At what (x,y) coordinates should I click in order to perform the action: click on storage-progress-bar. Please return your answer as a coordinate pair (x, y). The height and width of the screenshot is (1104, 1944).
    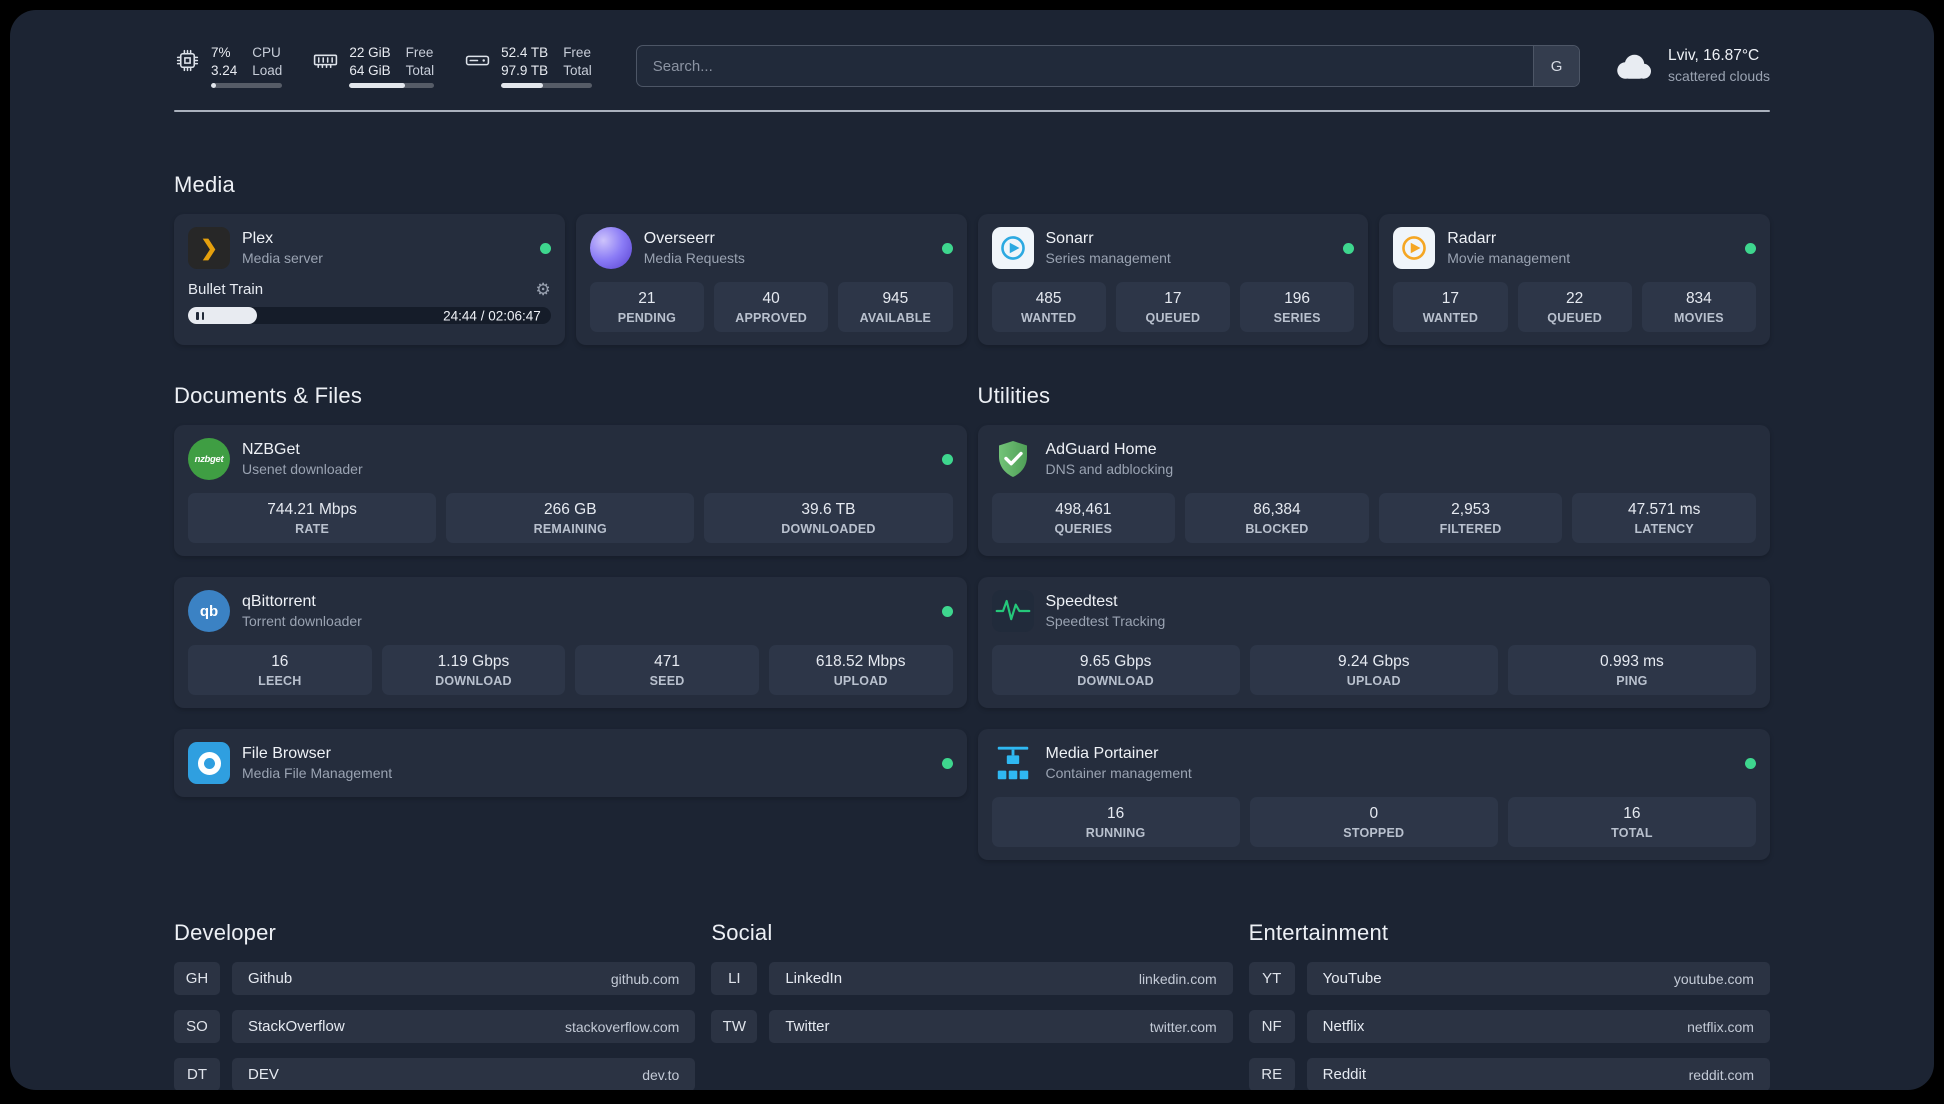
    Looking at the image, I should click on (546, 86).